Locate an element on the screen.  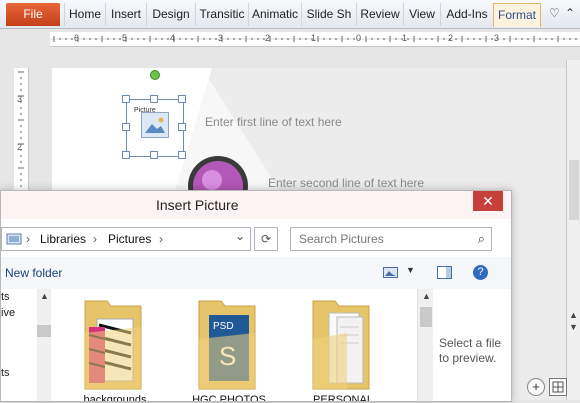
resize-handle-sw is located at coordinates (126, 155).